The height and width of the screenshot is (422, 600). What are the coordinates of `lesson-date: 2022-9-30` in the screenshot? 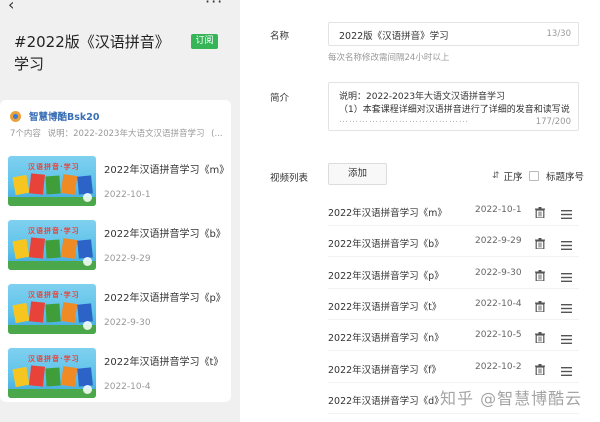 It's located at (127, 323).